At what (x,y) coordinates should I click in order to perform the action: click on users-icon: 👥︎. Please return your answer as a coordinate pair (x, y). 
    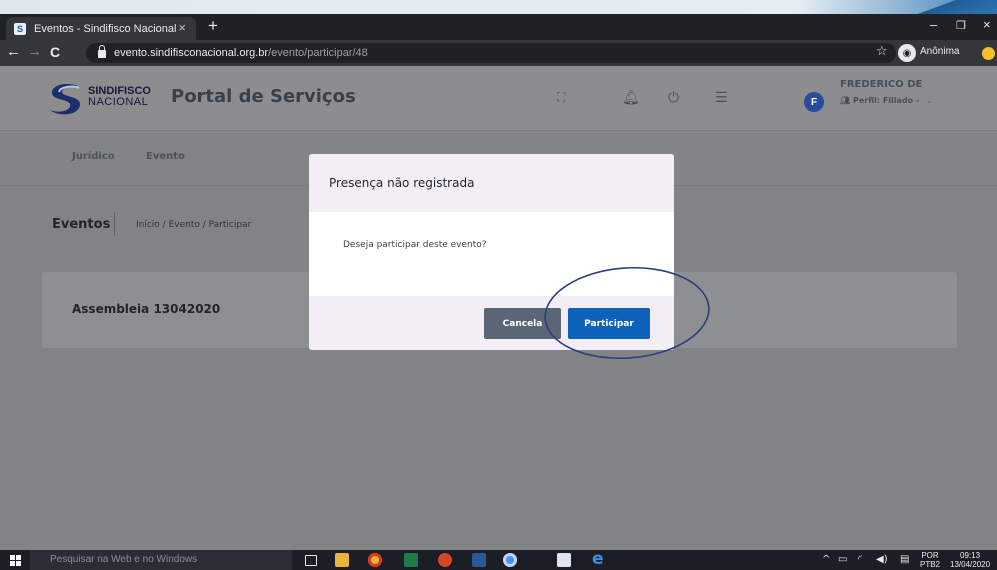
    Looking at the image, I should click on (845, 100).